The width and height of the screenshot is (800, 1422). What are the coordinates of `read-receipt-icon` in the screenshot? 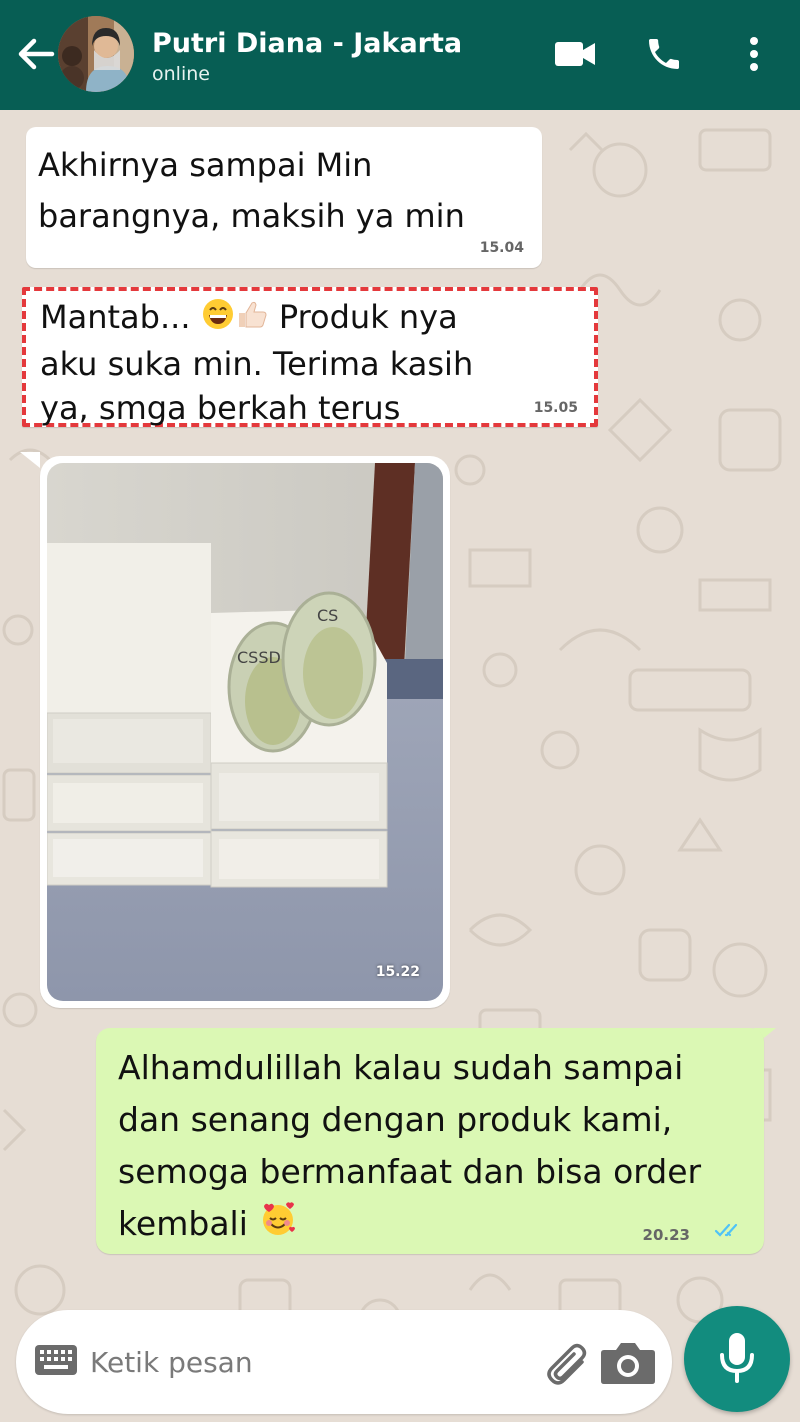 It's located at (729, 1232).